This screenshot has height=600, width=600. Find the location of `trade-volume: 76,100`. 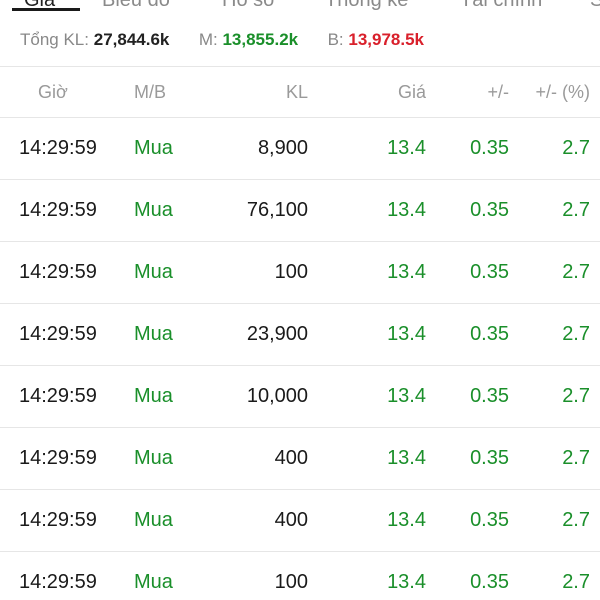

trade-volume: 76,100 is located at coordinates (277, 210).